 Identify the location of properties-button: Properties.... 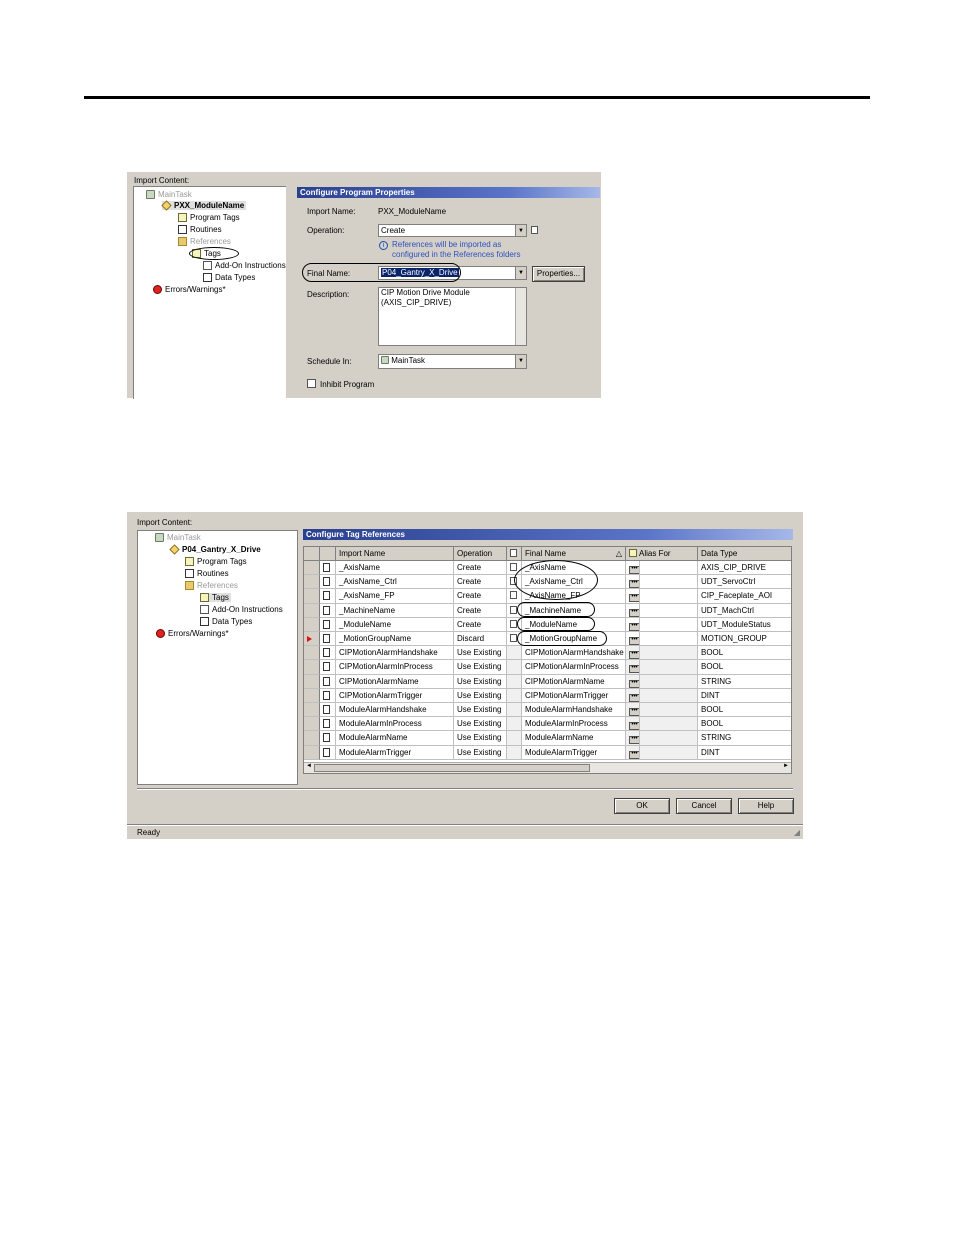
(558, 274).